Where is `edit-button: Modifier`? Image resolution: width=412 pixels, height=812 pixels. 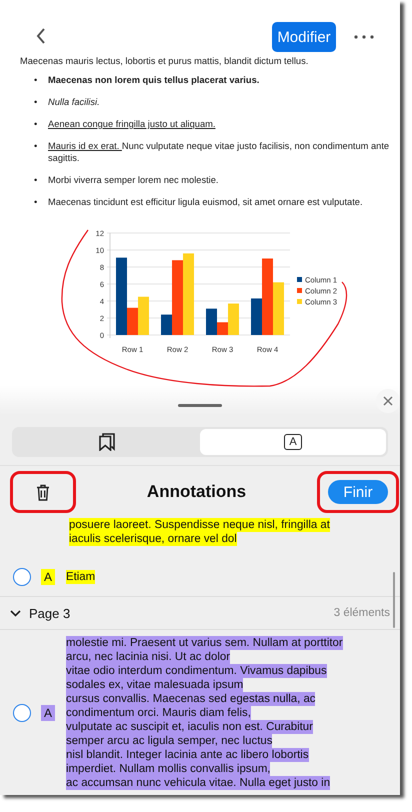 edit-button: Modifier is located at coordinates (304, 37).